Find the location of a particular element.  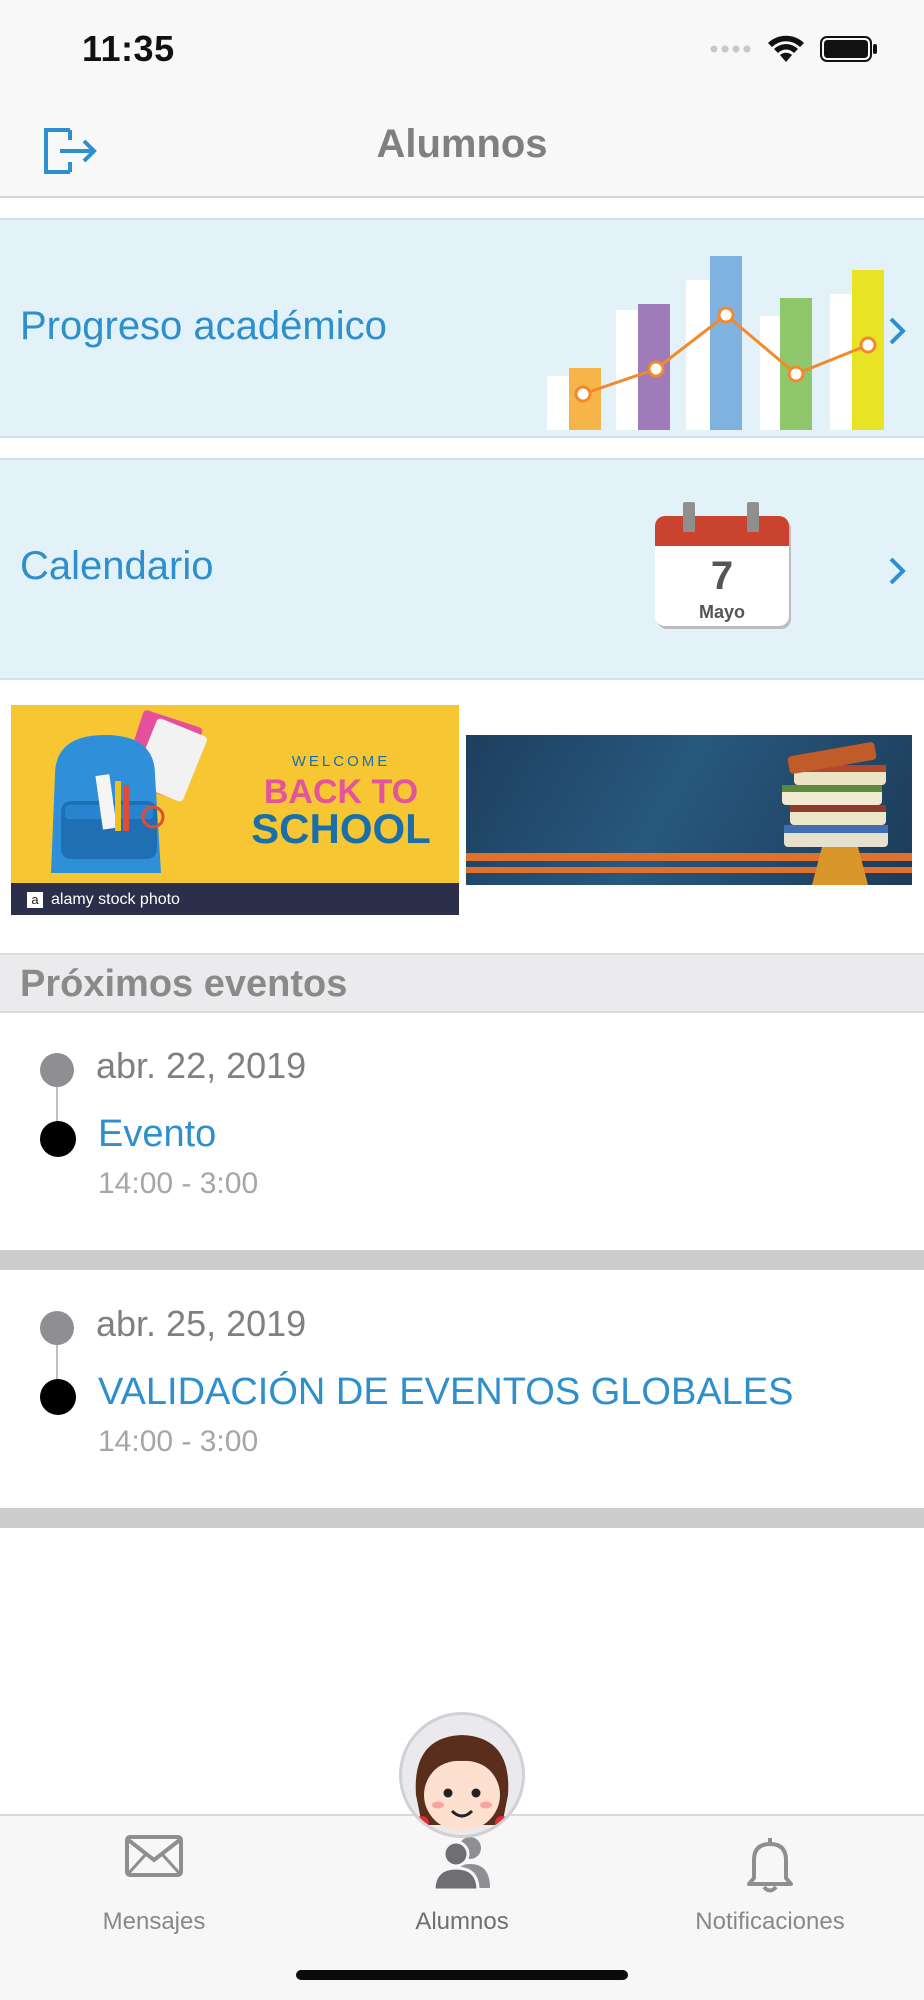

event-title: VALIDACIÓN DE EVENTOS GLOBALES is located at coordinates (446, 1392).